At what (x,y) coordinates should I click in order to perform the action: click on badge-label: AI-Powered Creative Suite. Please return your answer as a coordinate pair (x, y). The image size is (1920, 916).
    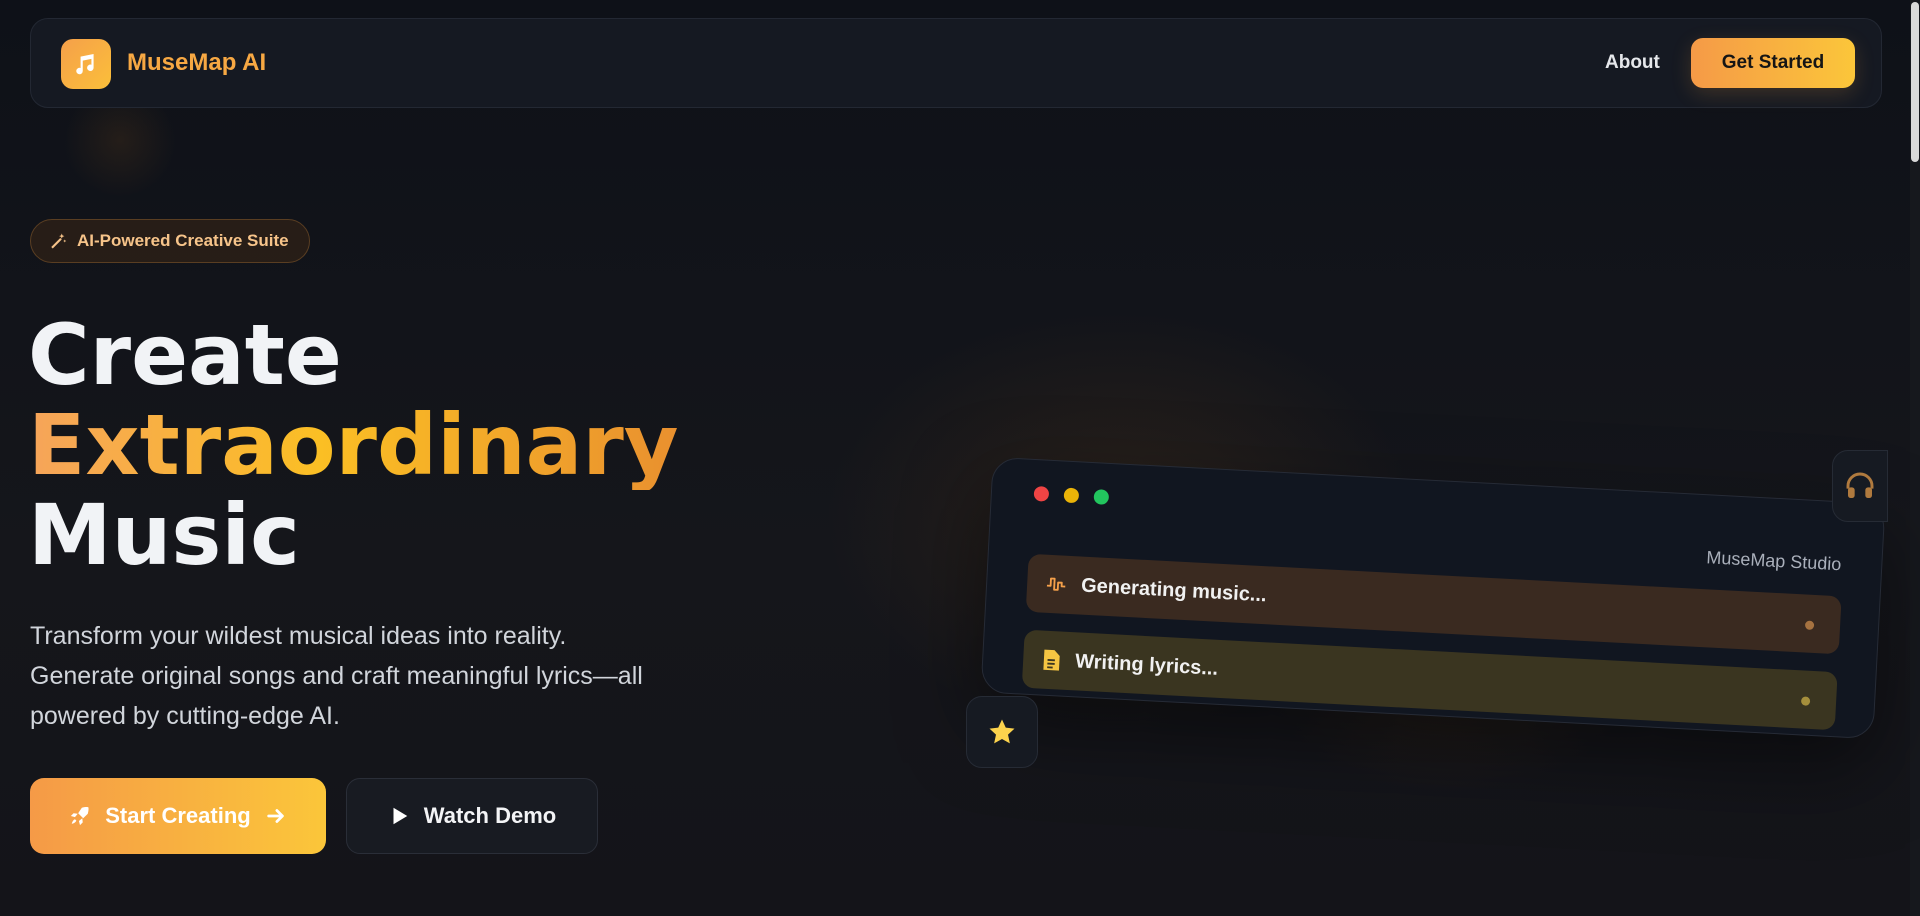
    Looking at the image, I should click on (183, 240).